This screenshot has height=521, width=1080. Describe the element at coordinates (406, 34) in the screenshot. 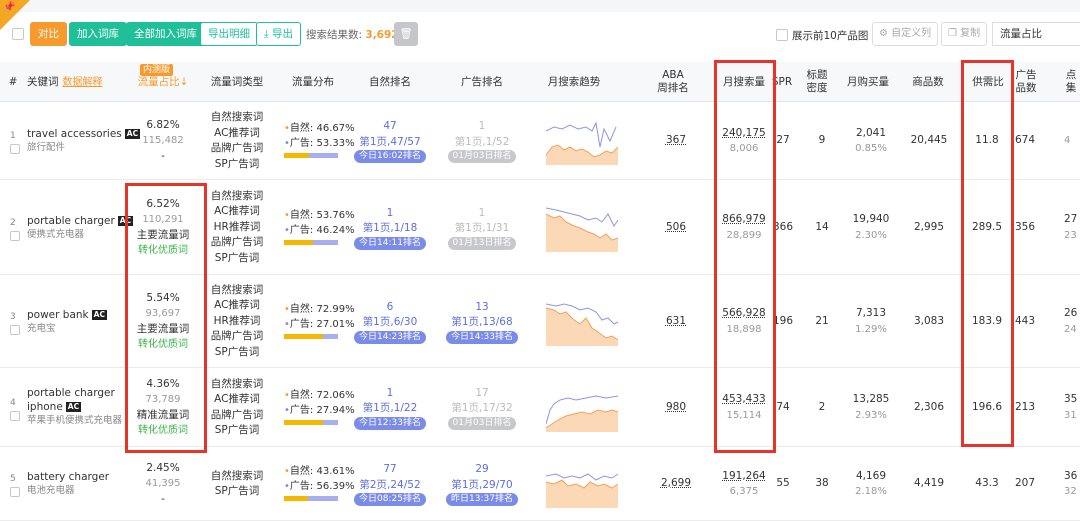

I see `delete-button: 🗑` at that location.